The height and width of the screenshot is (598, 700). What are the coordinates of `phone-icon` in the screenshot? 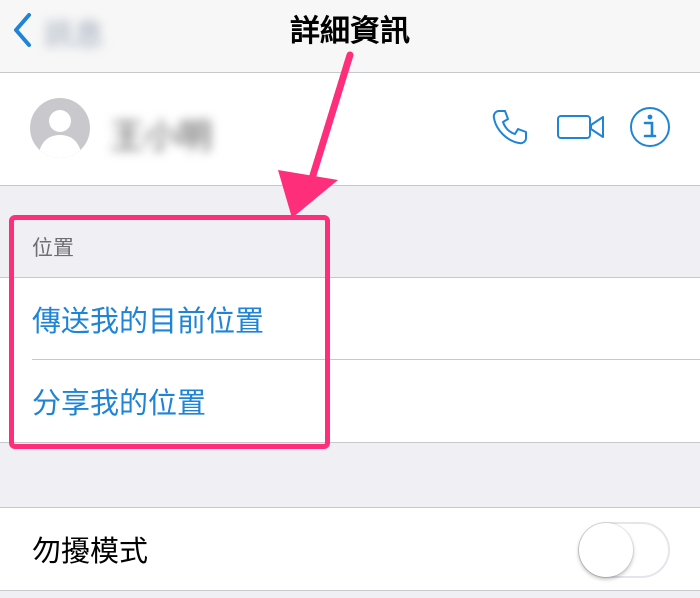 It's located at (510, 129).